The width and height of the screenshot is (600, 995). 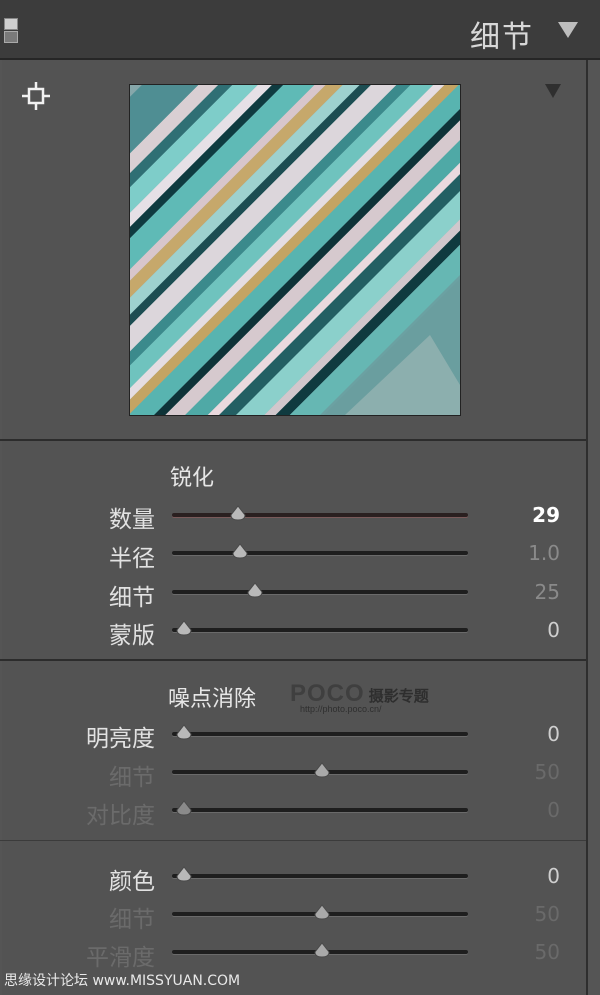 I want to click on luminance-detail-value: 50, so click(x=547, y=772).